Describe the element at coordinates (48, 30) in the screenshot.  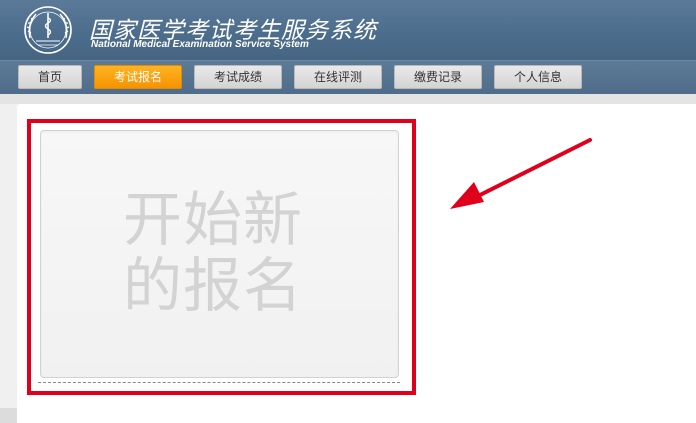
I see `medical-emblem-logo` at that location.